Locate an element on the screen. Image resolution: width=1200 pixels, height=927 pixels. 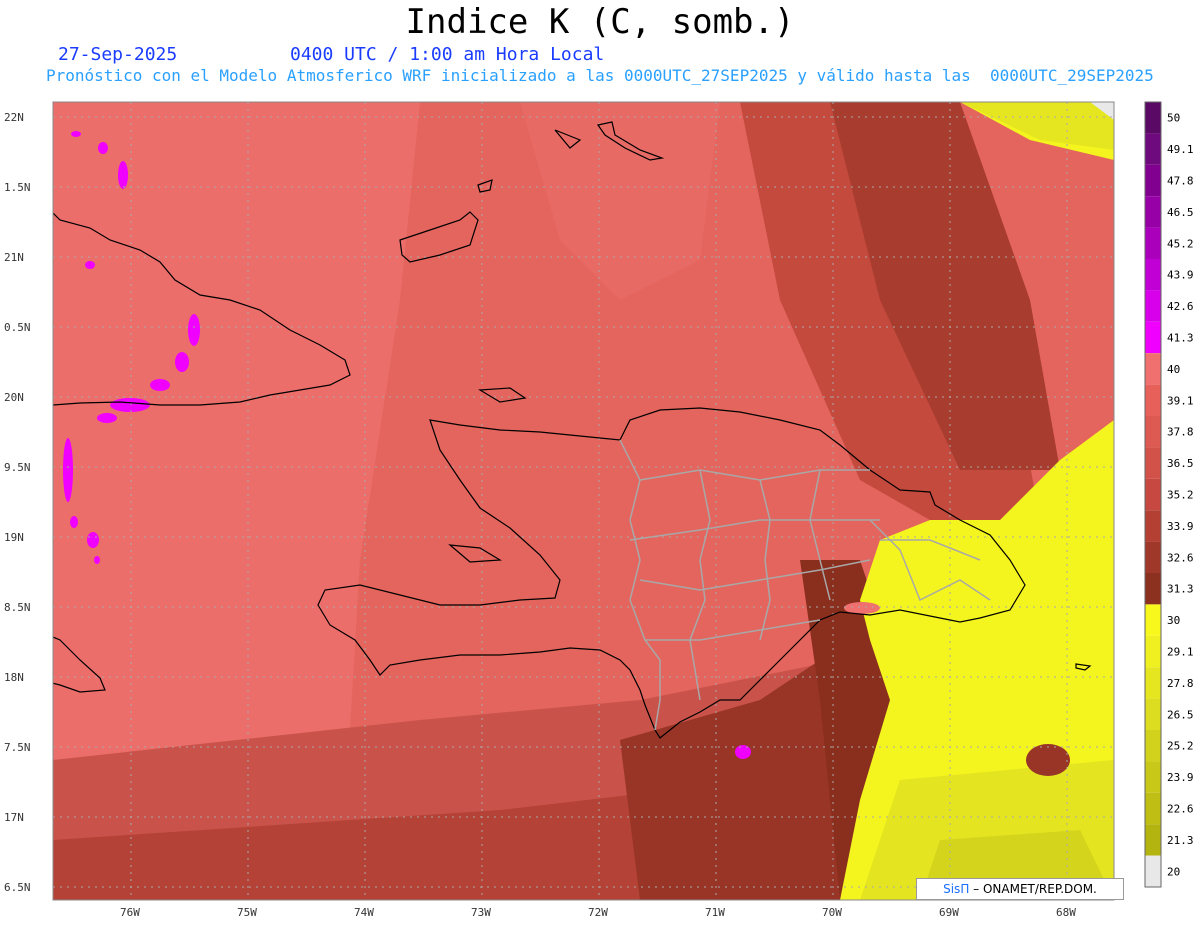
lon-label: 74W is located at coordinates (364, 912).